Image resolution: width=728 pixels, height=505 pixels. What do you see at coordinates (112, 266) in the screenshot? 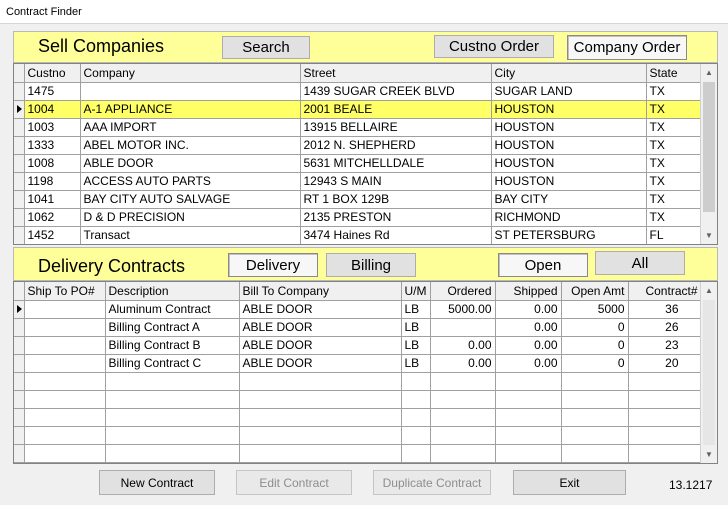
I see `delivery-contracts-title: Delivery Contracts` at bounding box center [112, 266].